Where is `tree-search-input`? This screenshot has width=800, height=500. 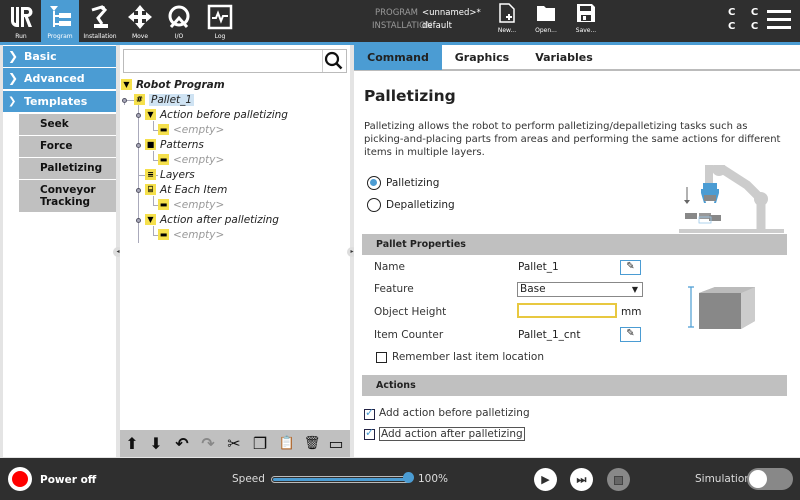 tree-search-input is located at coordinates (235, 61).